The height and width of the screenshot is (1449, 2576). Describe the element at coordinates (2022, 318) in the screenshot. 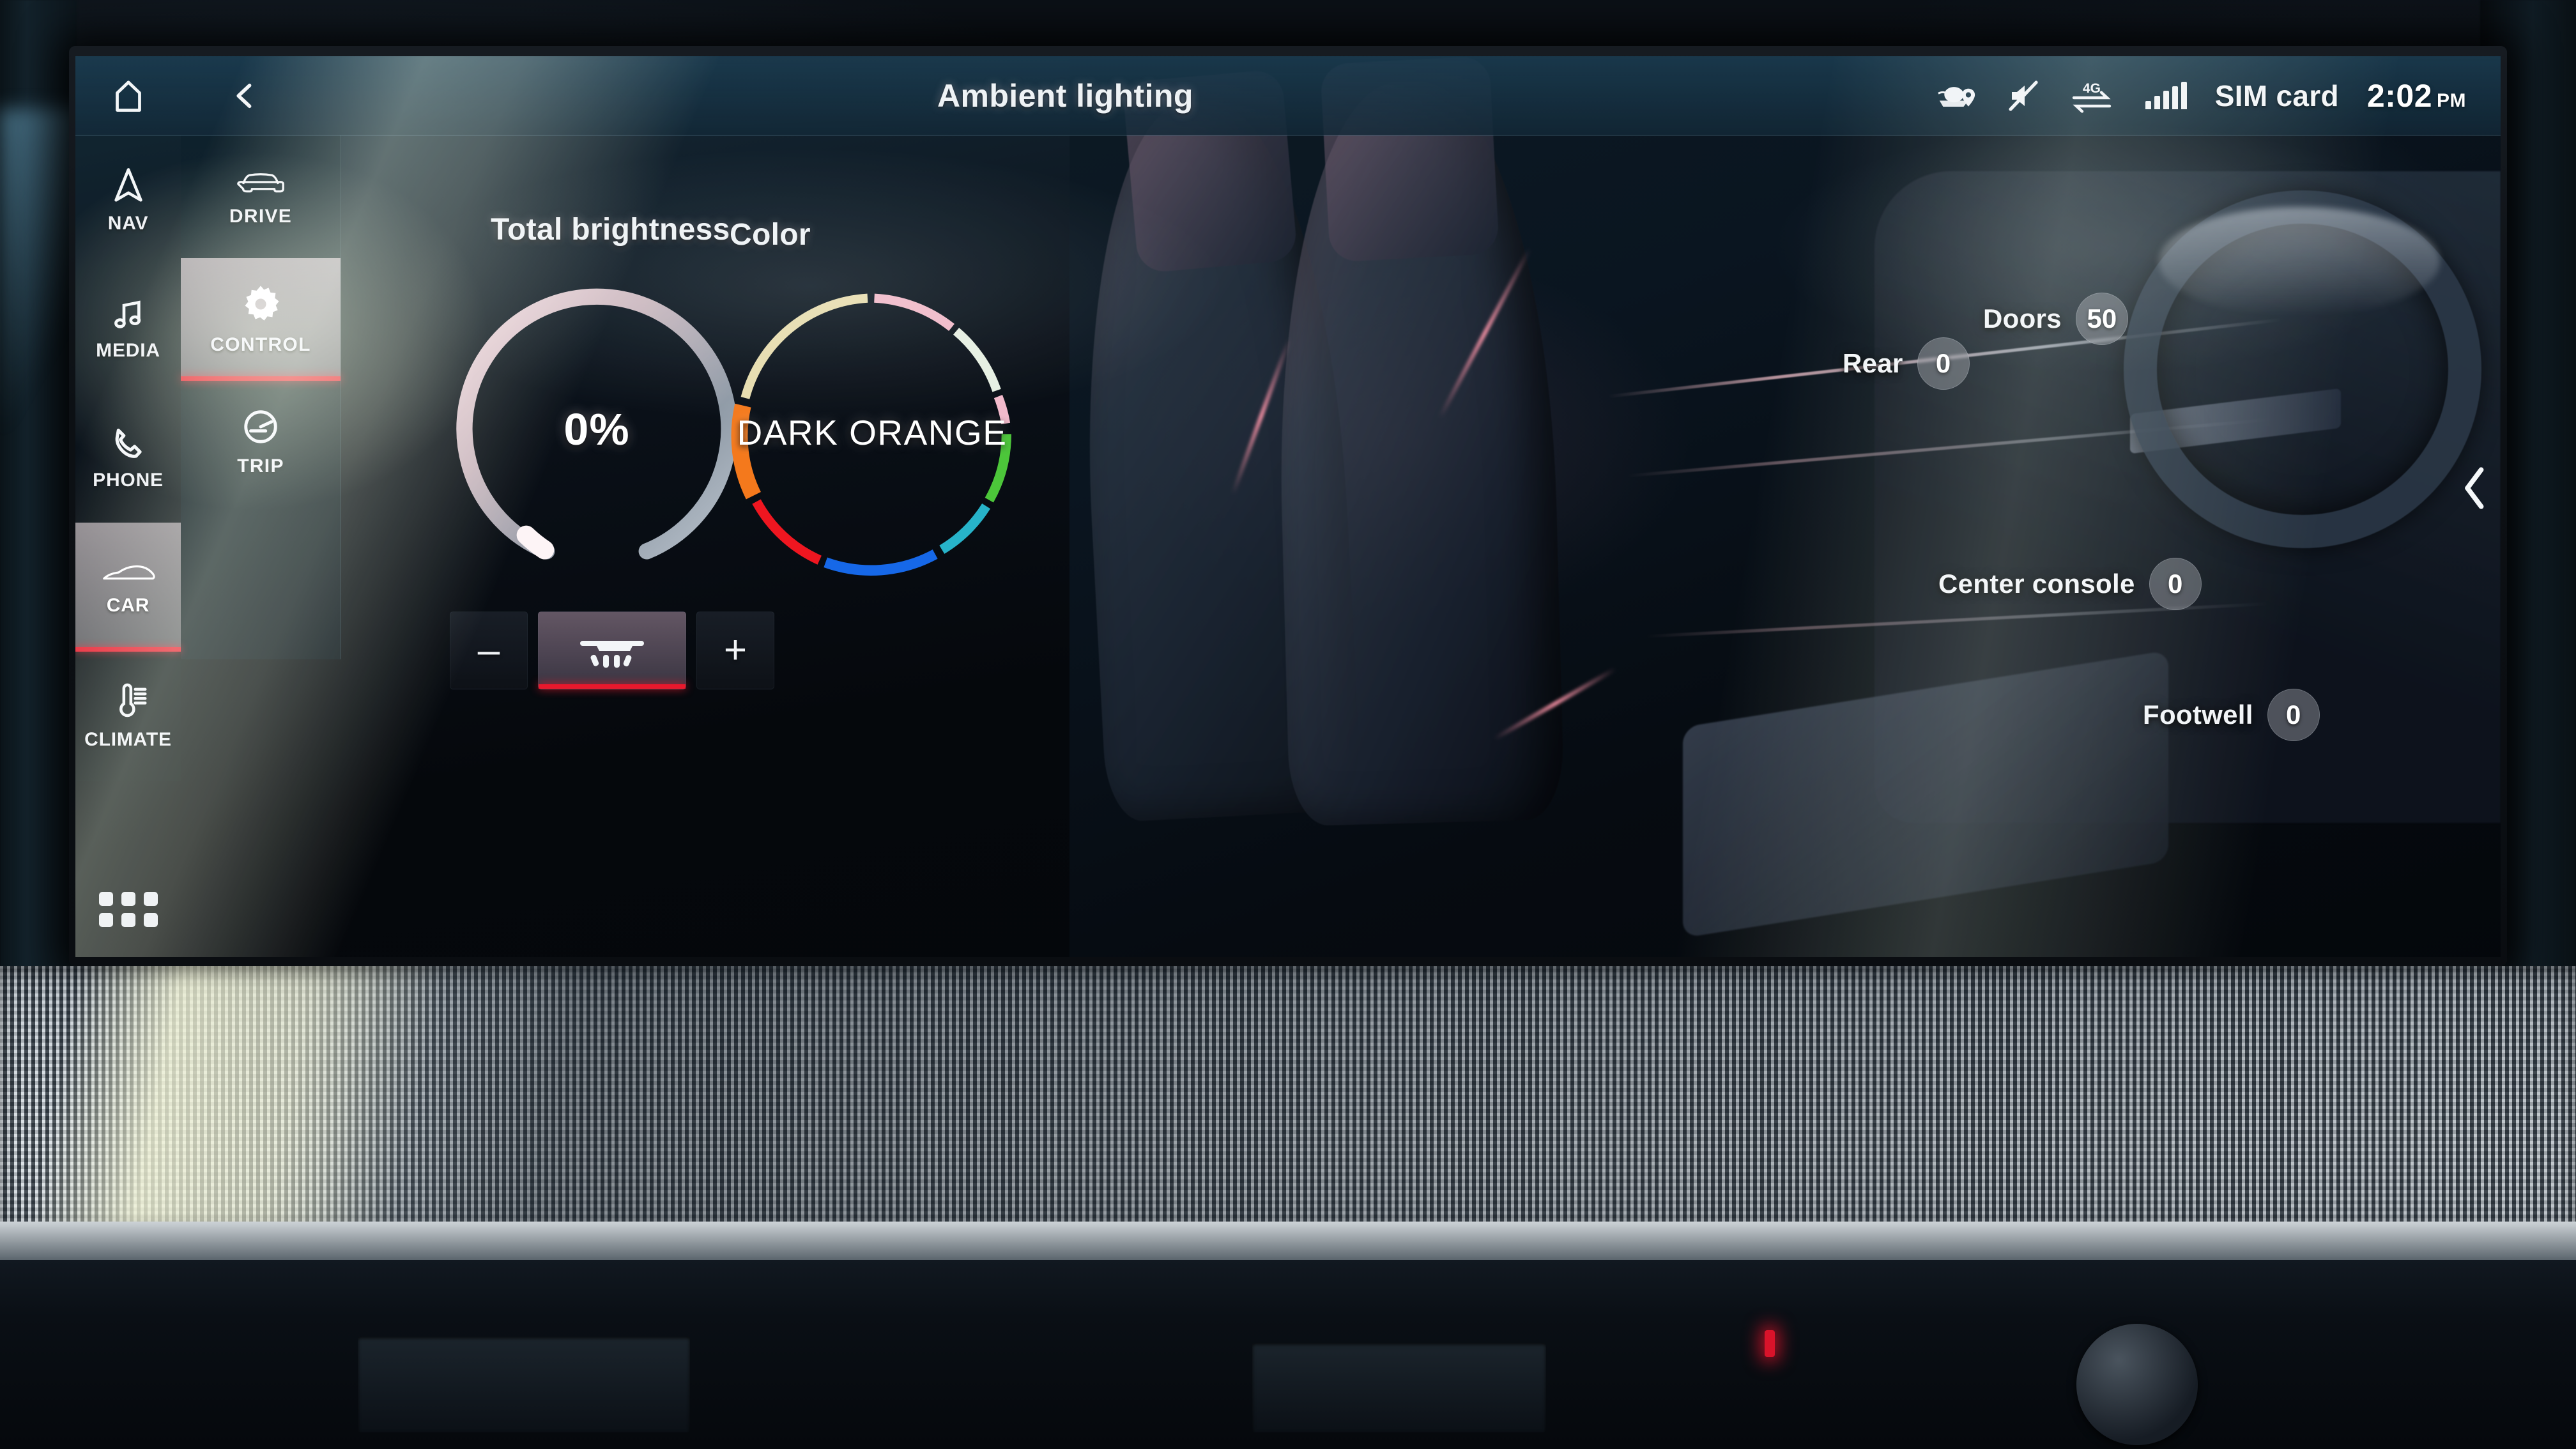

I see `zone-label: Doors` at that location.